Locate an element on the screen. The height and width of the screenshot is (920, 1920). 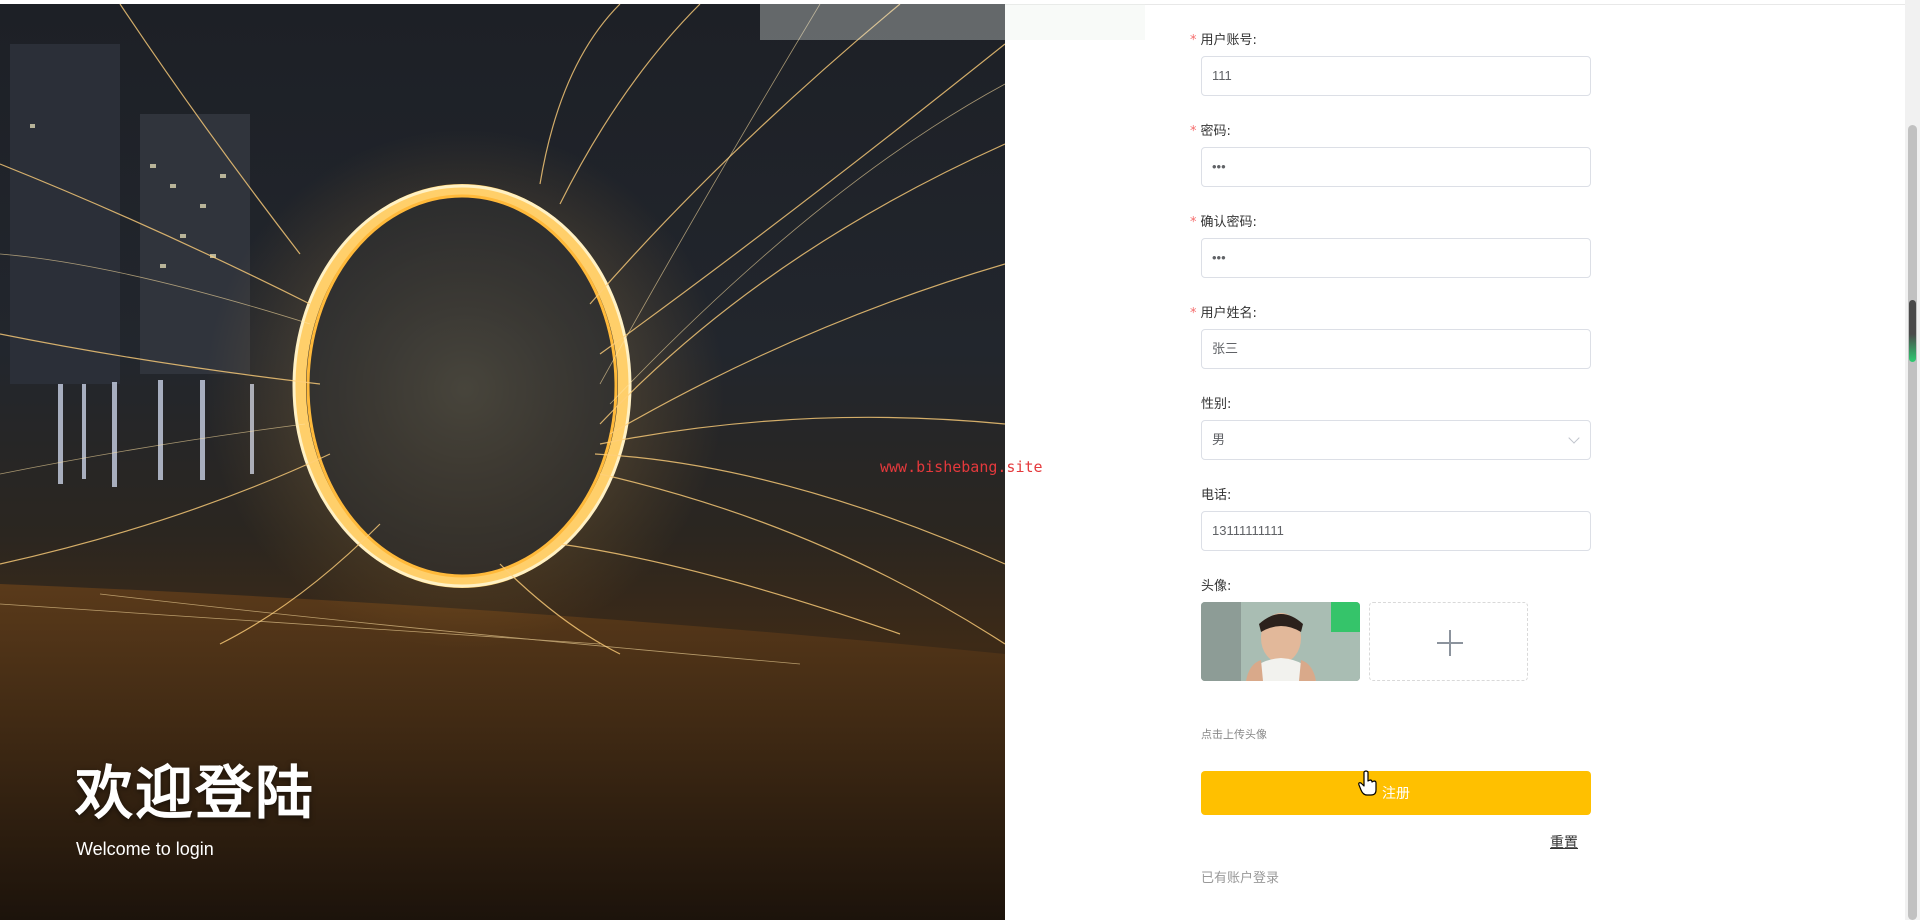
name-input: 张三 is located at coordinates (1396, 349).